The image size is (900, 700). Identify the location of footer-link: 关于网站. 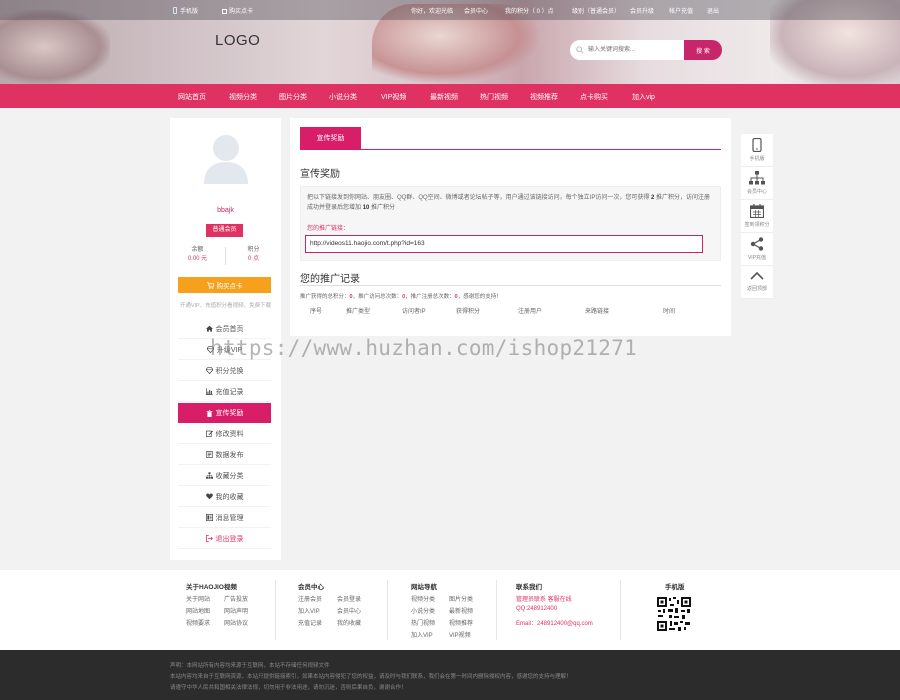
(198, 598).